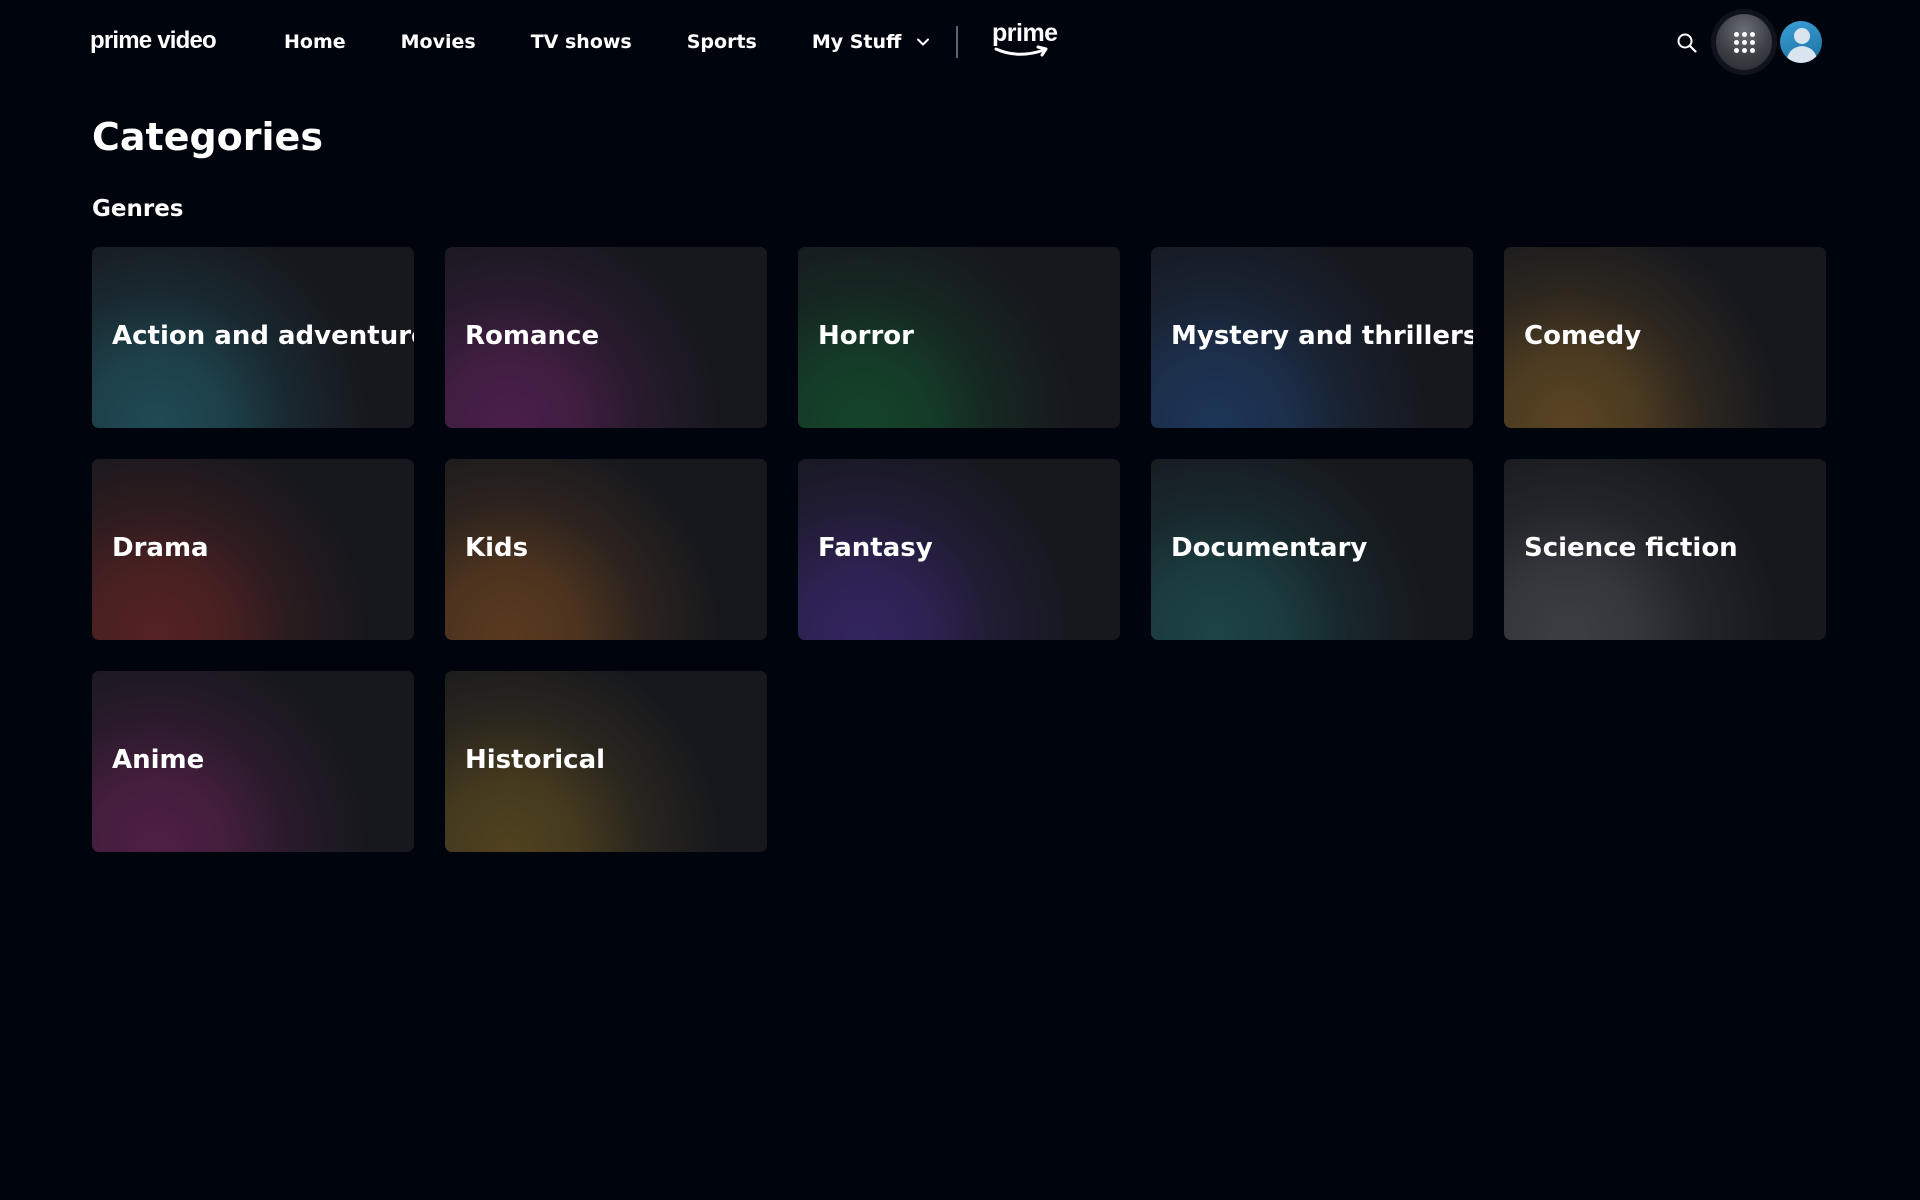  I want to click on main-nav: Home Movies TV shows Sports My Stuff, so click(607, 42).